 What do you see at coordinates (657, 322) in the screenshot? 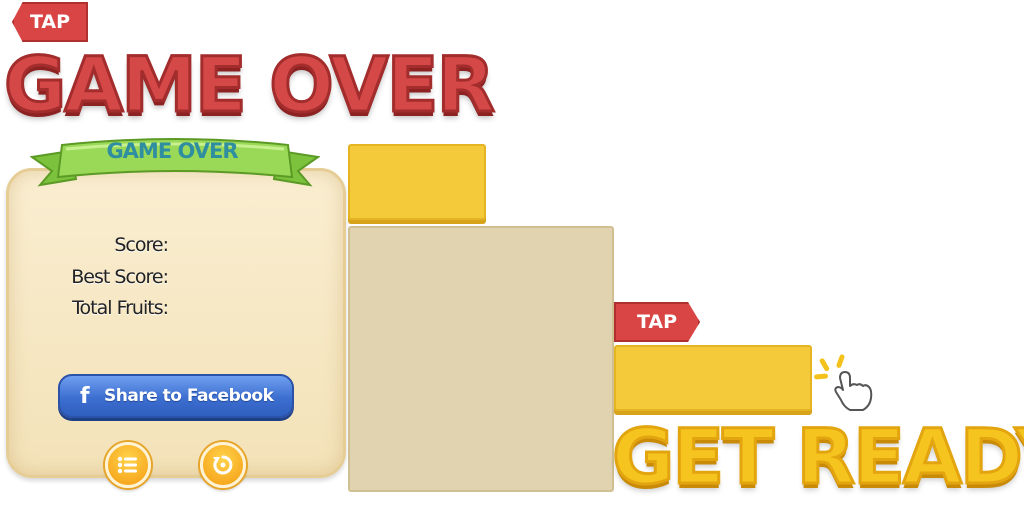
I see `tap-tag-middle: TAP` at bounding box center [657, 322].